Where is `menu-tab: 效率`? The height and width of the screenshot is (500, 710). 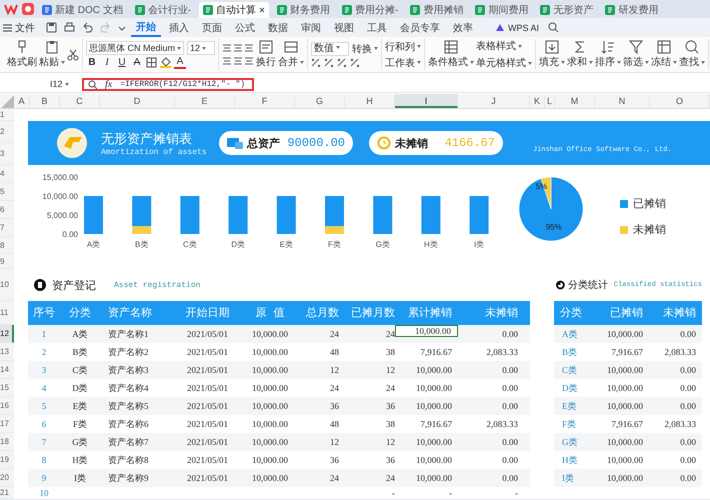 menu-tab: 效率 is located at coordinates (463, 28).